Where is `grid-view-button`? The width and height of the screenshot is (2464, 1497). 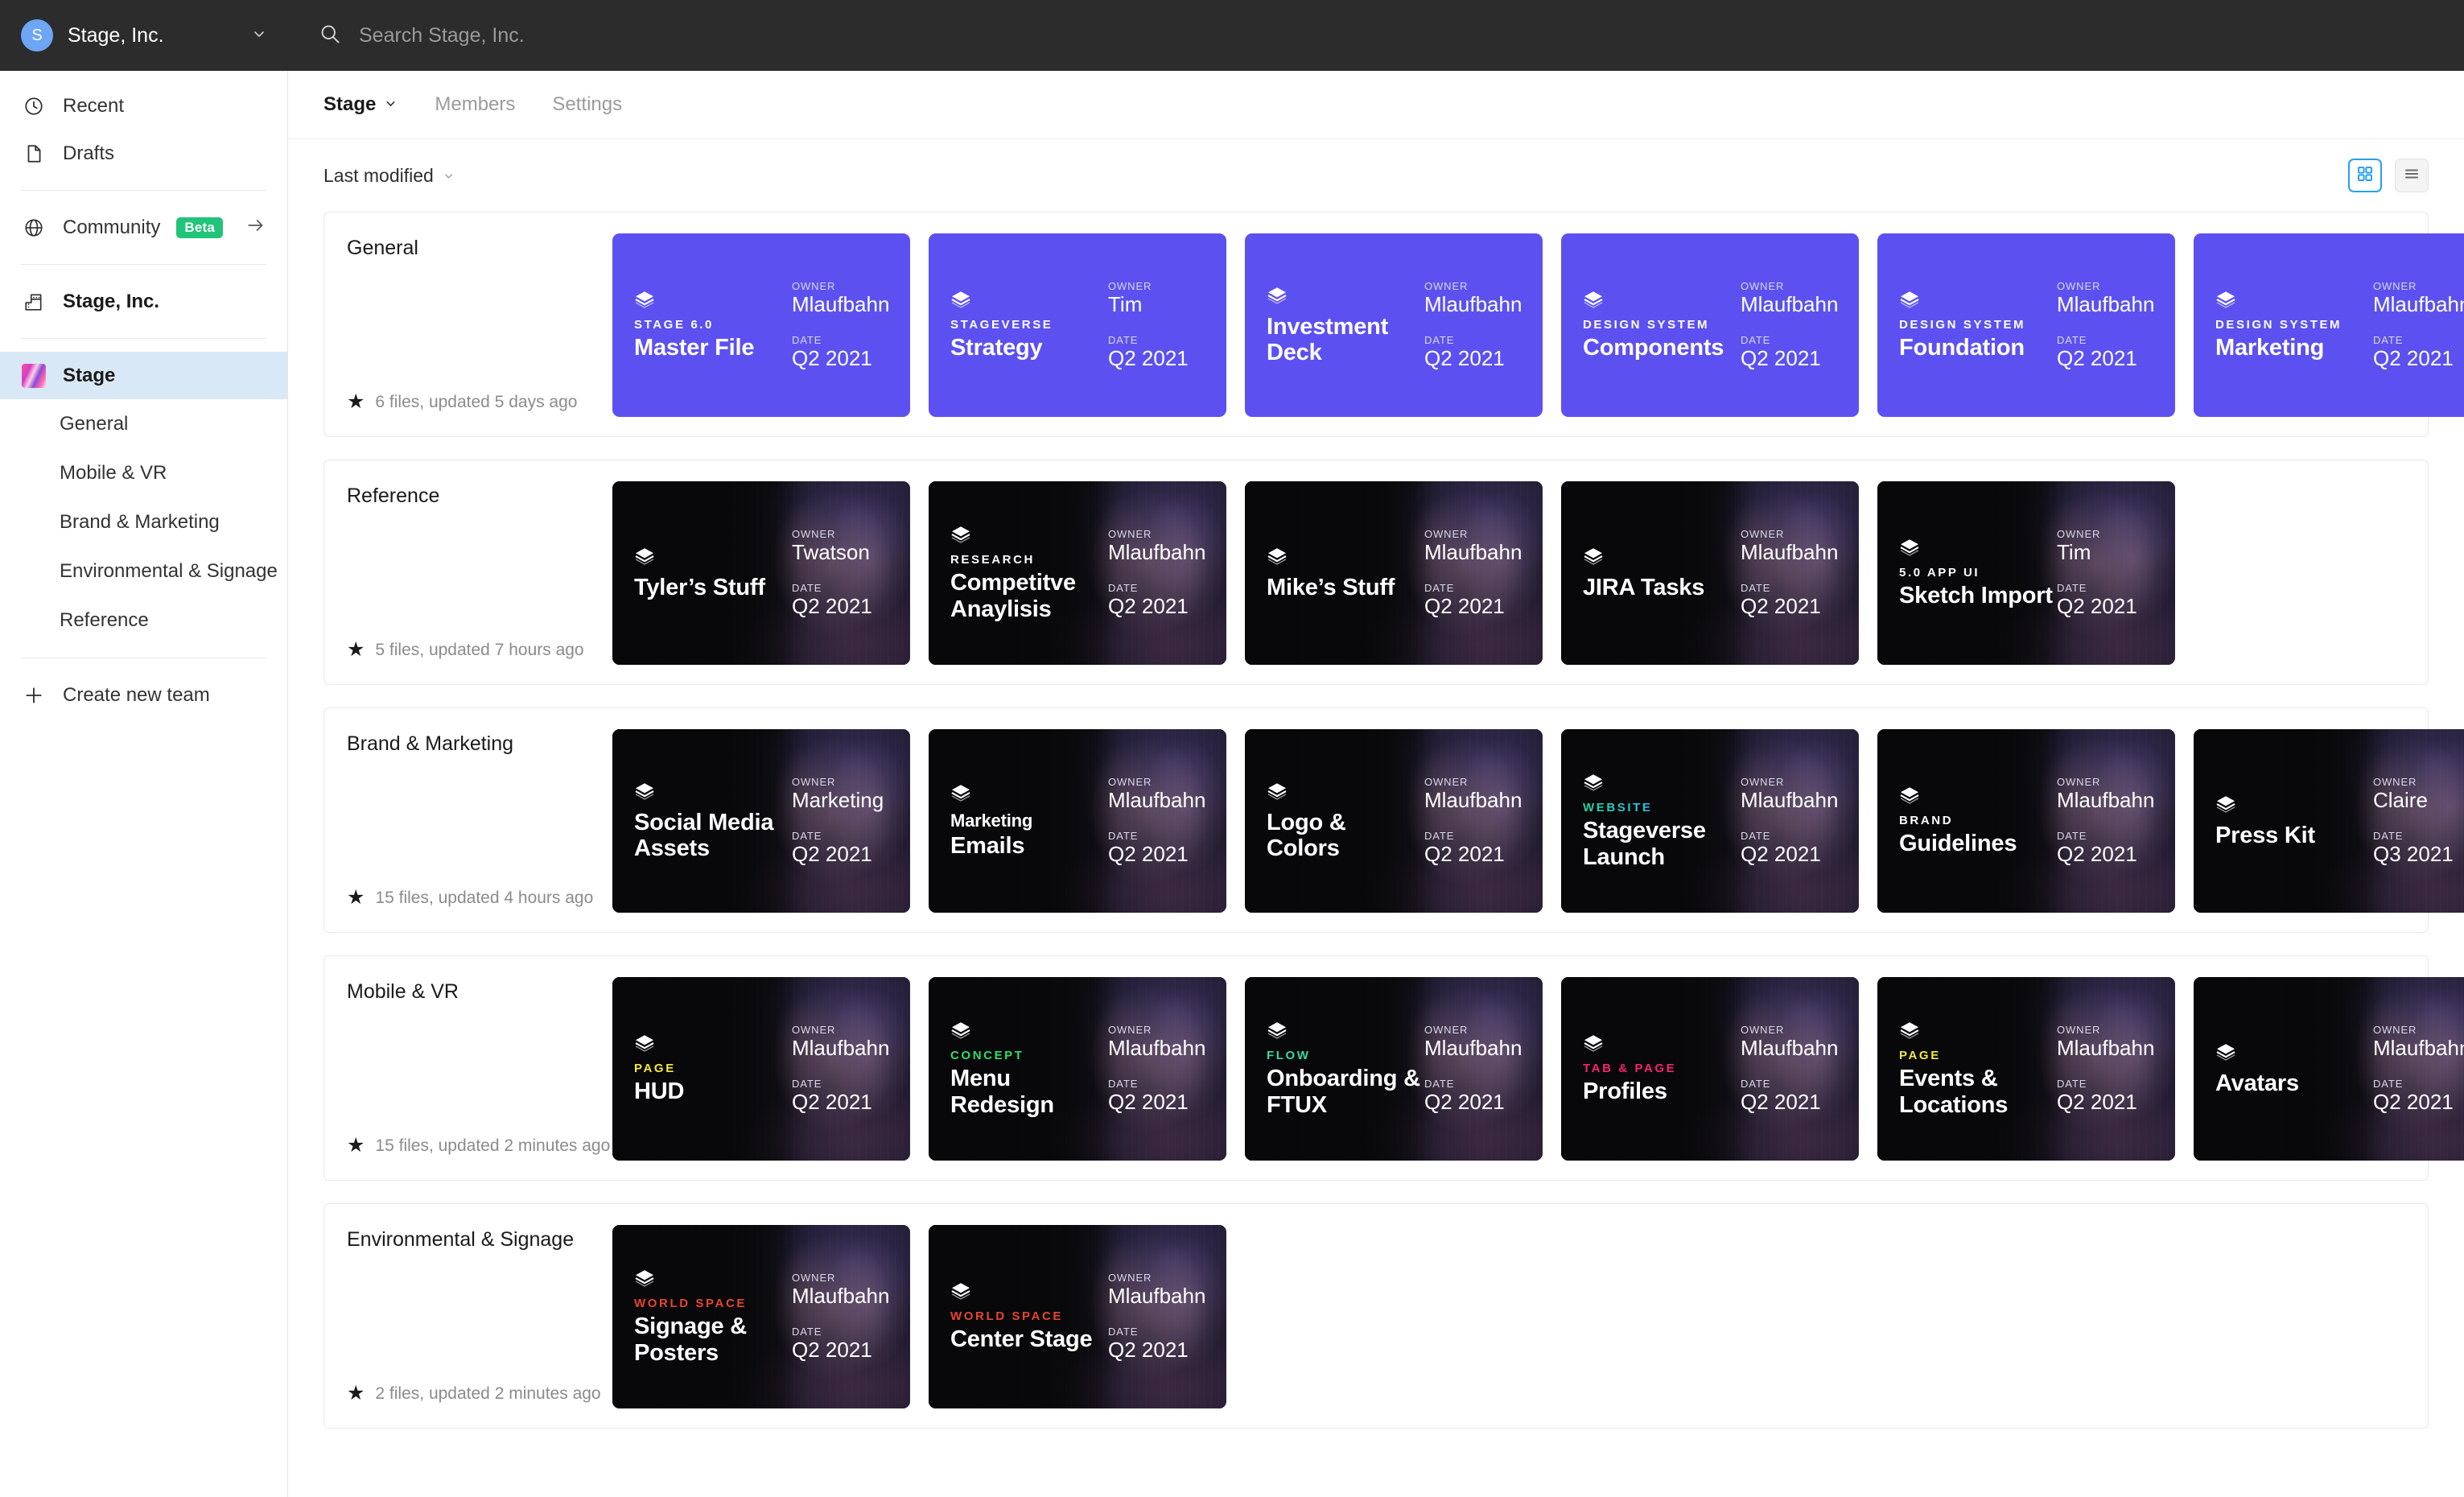 grid-view-button is located at coordinates (2365, 175).